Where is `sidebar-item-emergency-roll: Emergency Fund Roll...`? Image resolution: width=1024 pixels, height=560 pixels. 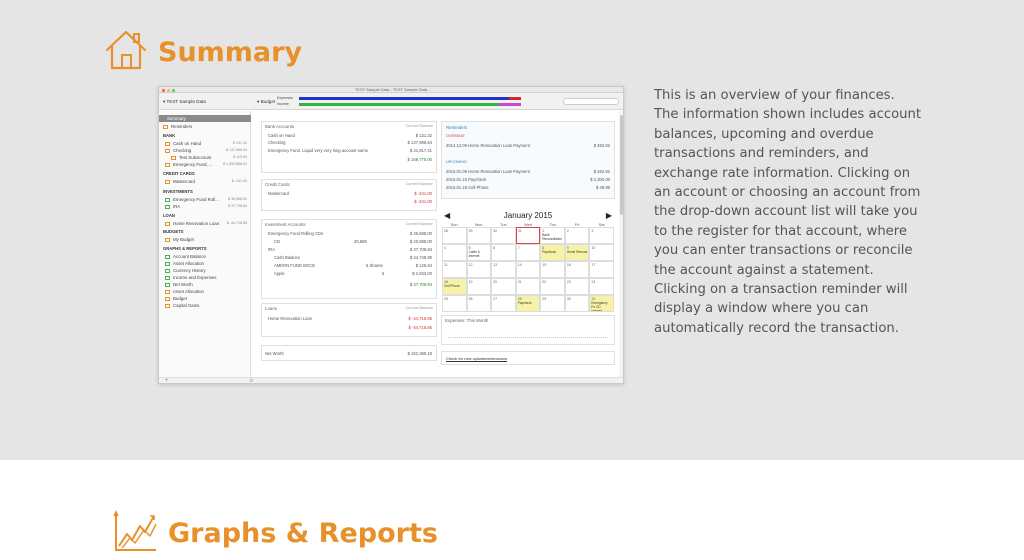 sidebar-item-emergency-roll: Emergency Fund Roll... is located at coordinates (192, 199).